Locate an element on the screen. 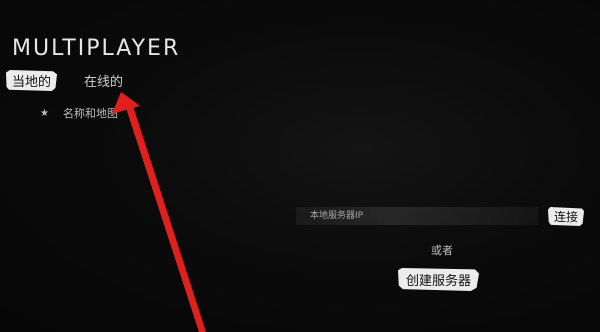  star-icon: ★ is located at coordinates (44, 113).